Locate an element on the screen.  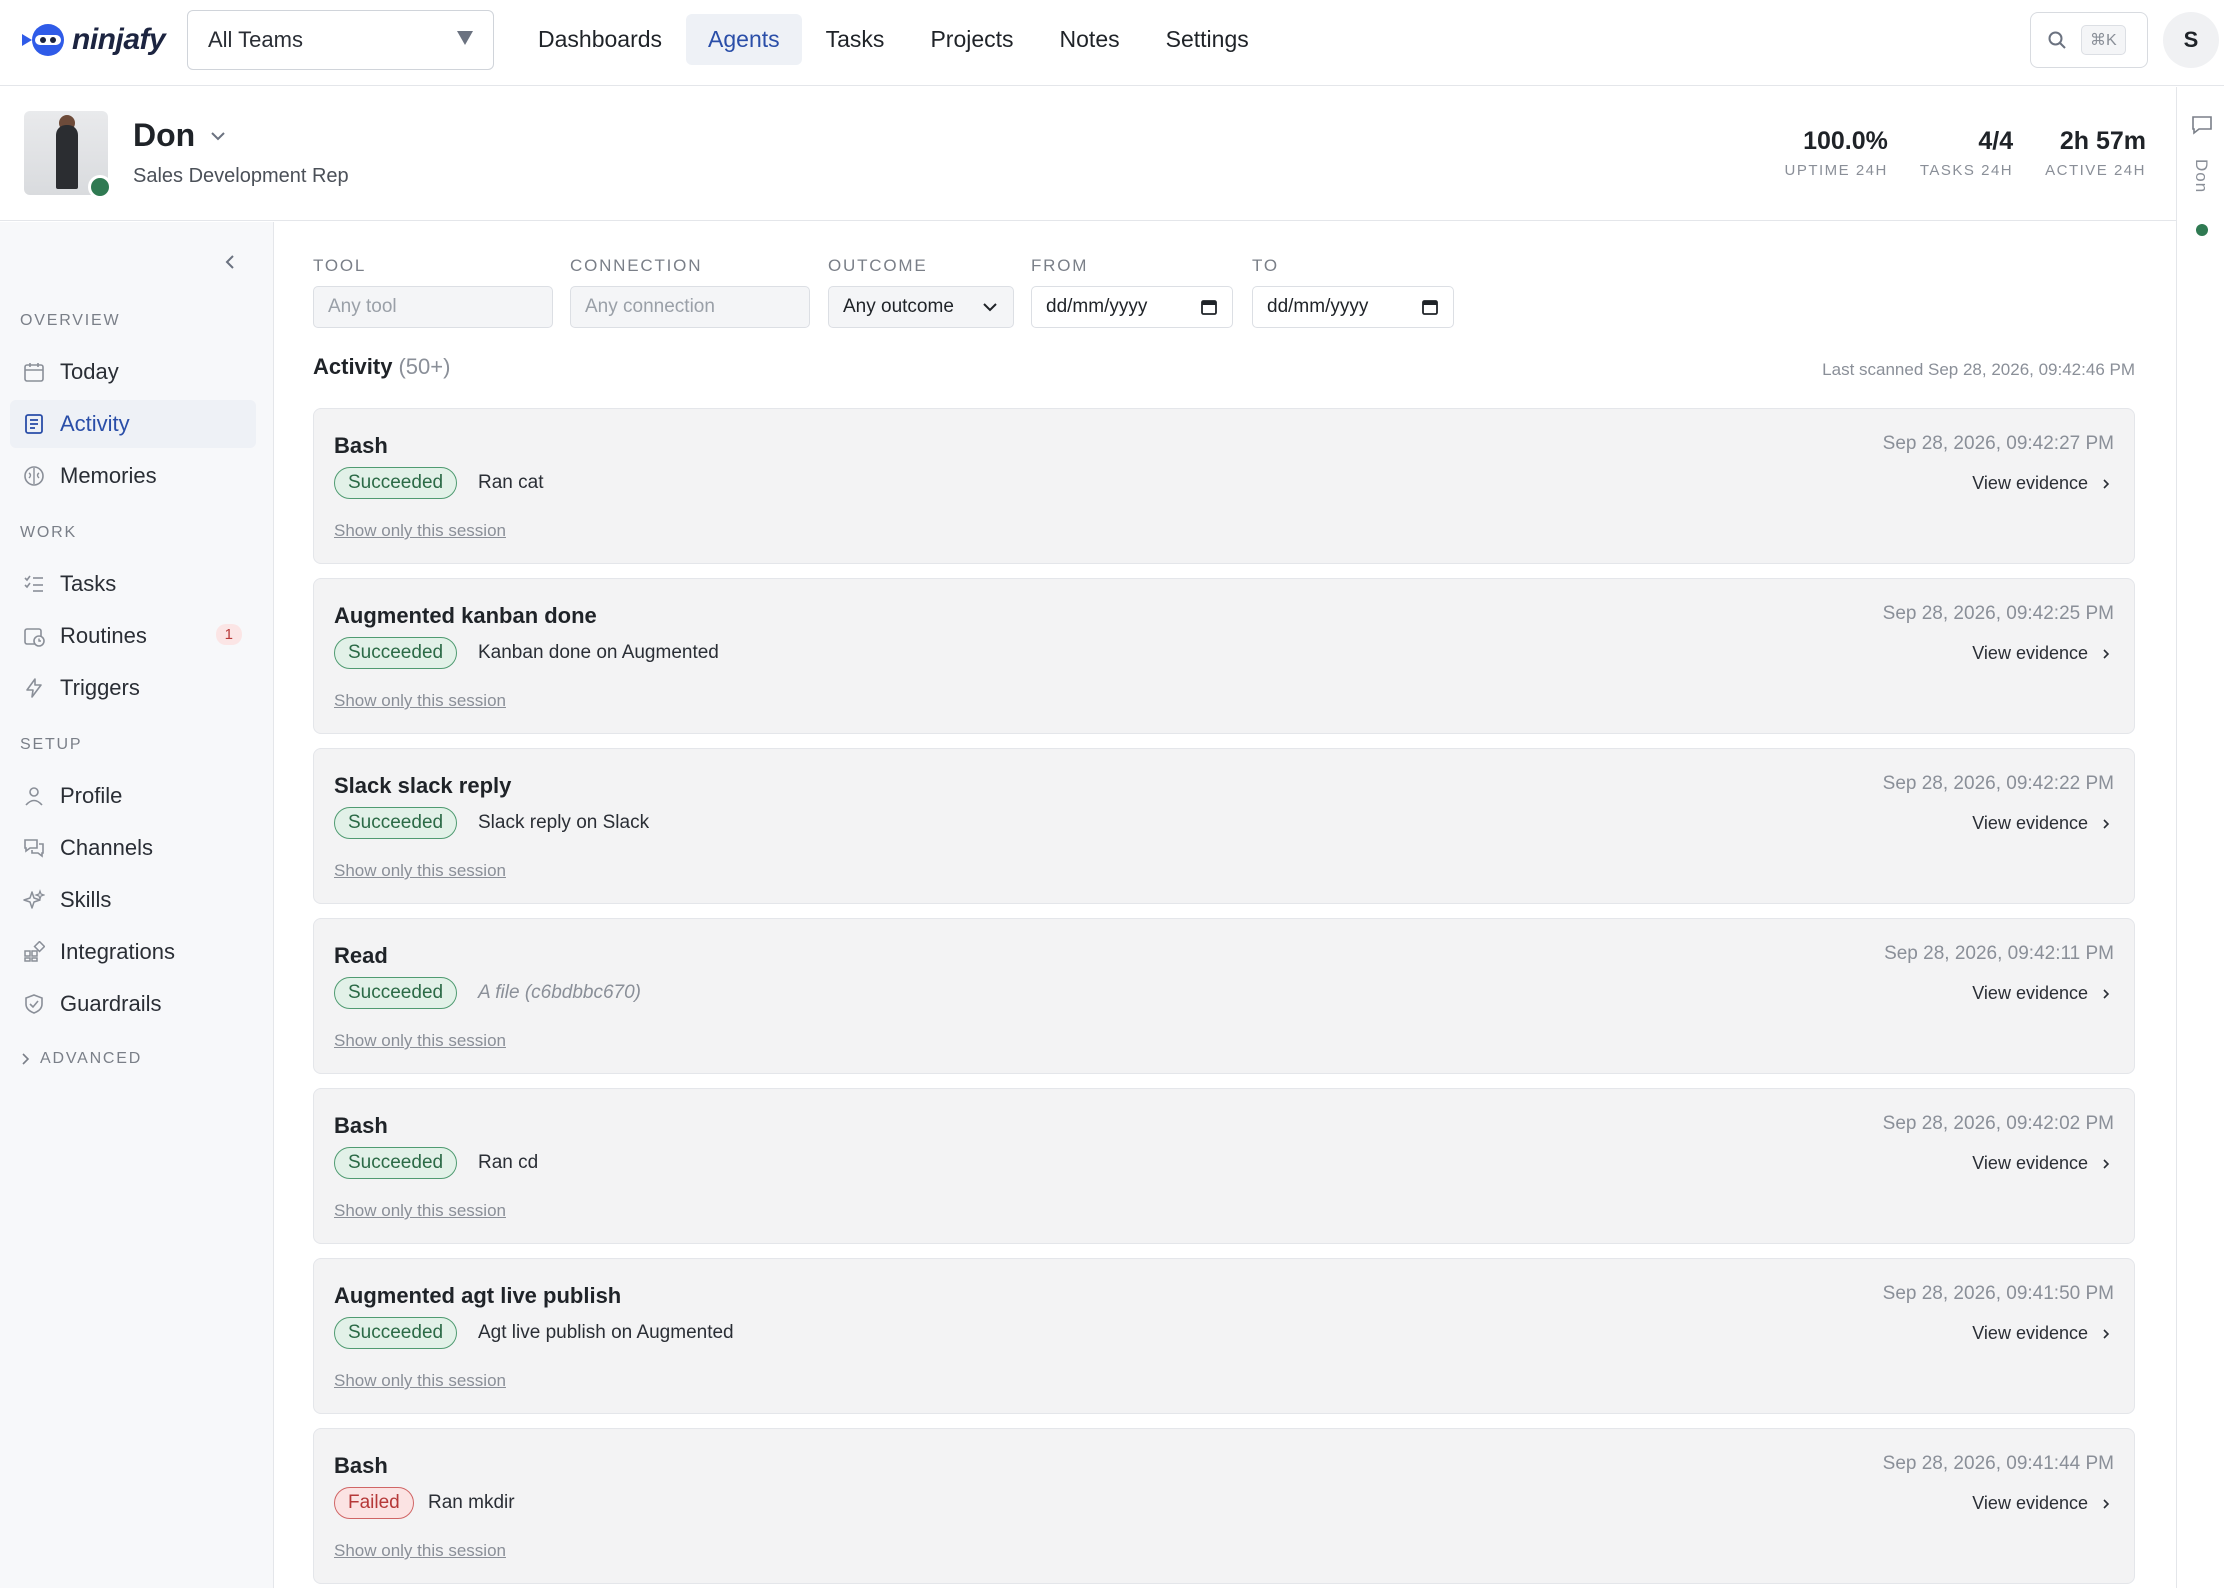
routines-count-badge: 1 is located at coordinates (228, 634).